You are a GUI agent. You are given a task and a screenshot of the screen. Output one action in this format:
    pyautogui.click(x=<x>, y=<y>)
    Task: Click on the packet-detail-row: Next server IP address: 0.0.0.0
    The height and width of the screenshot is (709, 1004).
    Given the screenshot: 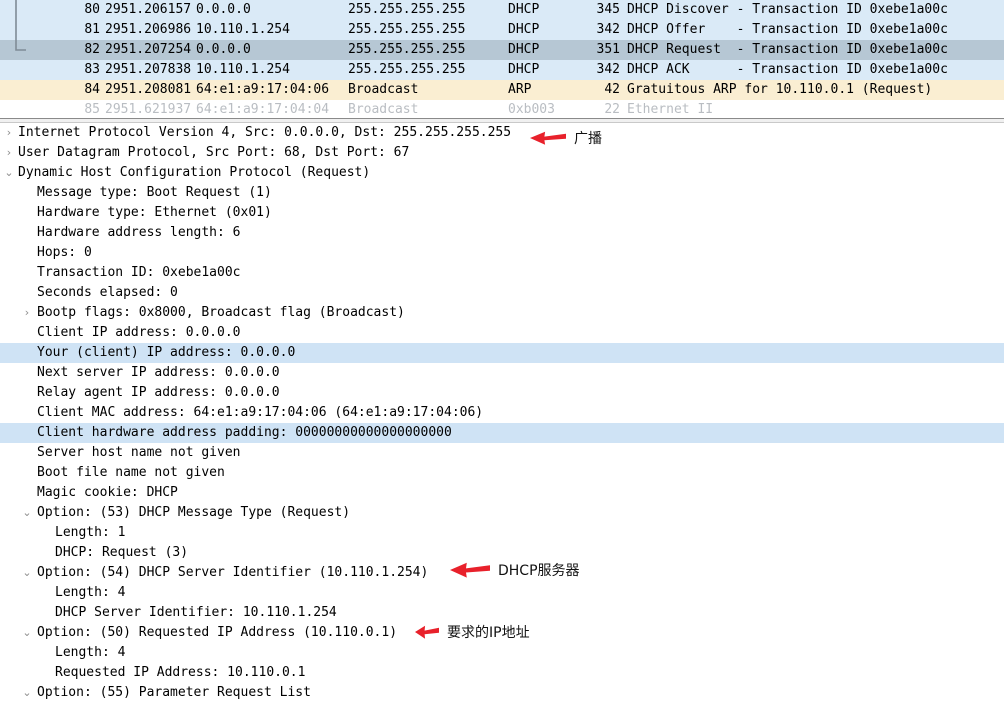 What is the action you would take?
    pyautogui.click(x=502, y=373)
    